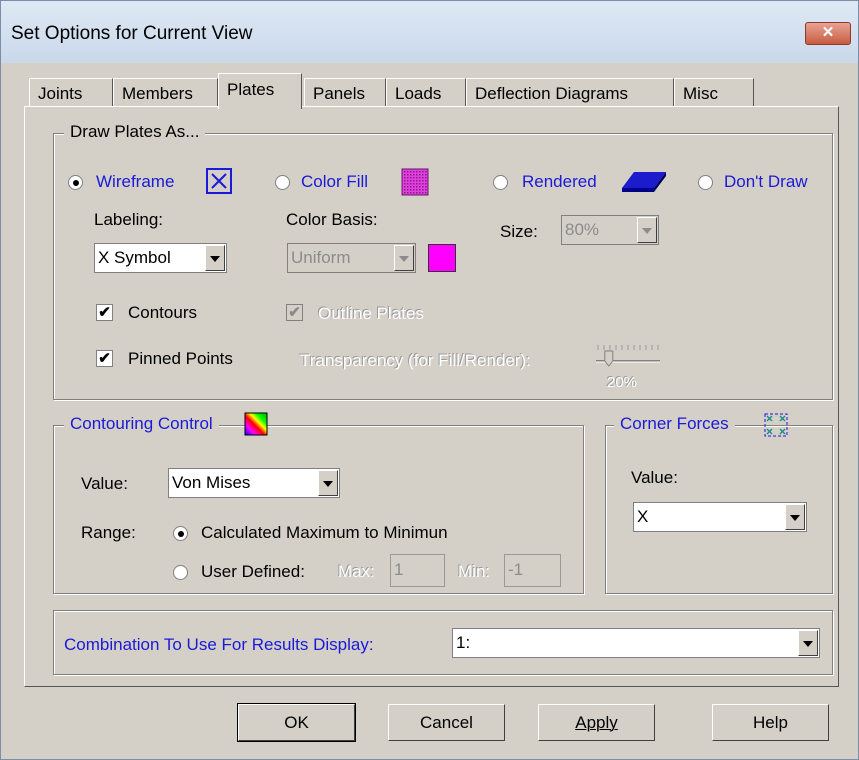 This screenshot has height=760, width=859. I want to click on range-calculated-radio, so click(180, 533).